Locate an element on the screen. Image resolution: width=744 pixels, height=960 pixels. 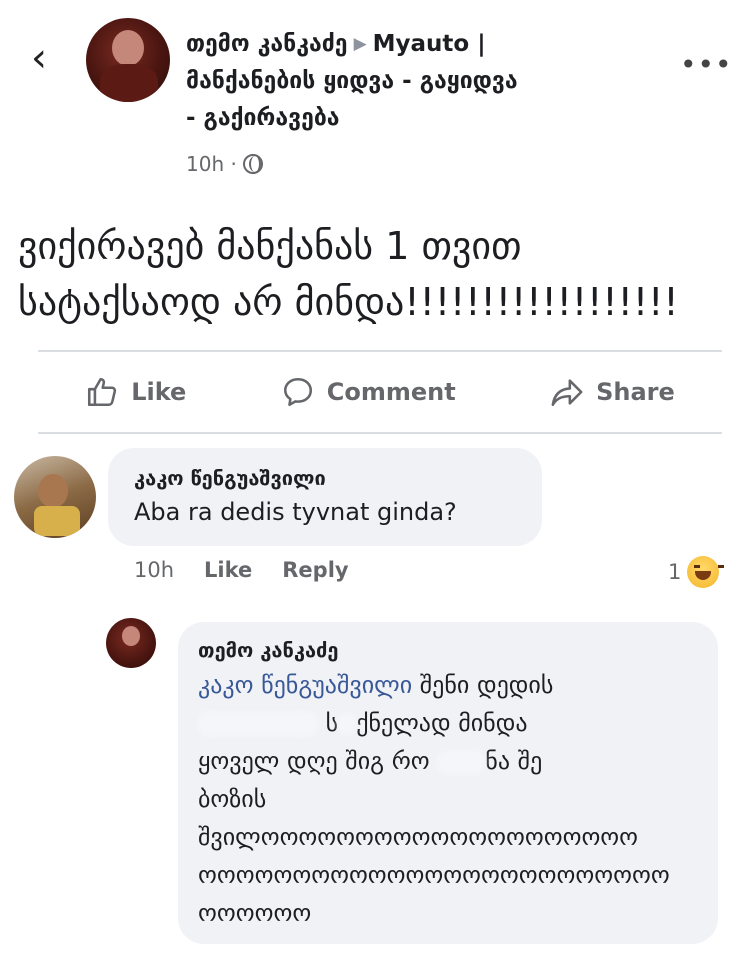
like-button: Like is located at coordinates (135, 392).